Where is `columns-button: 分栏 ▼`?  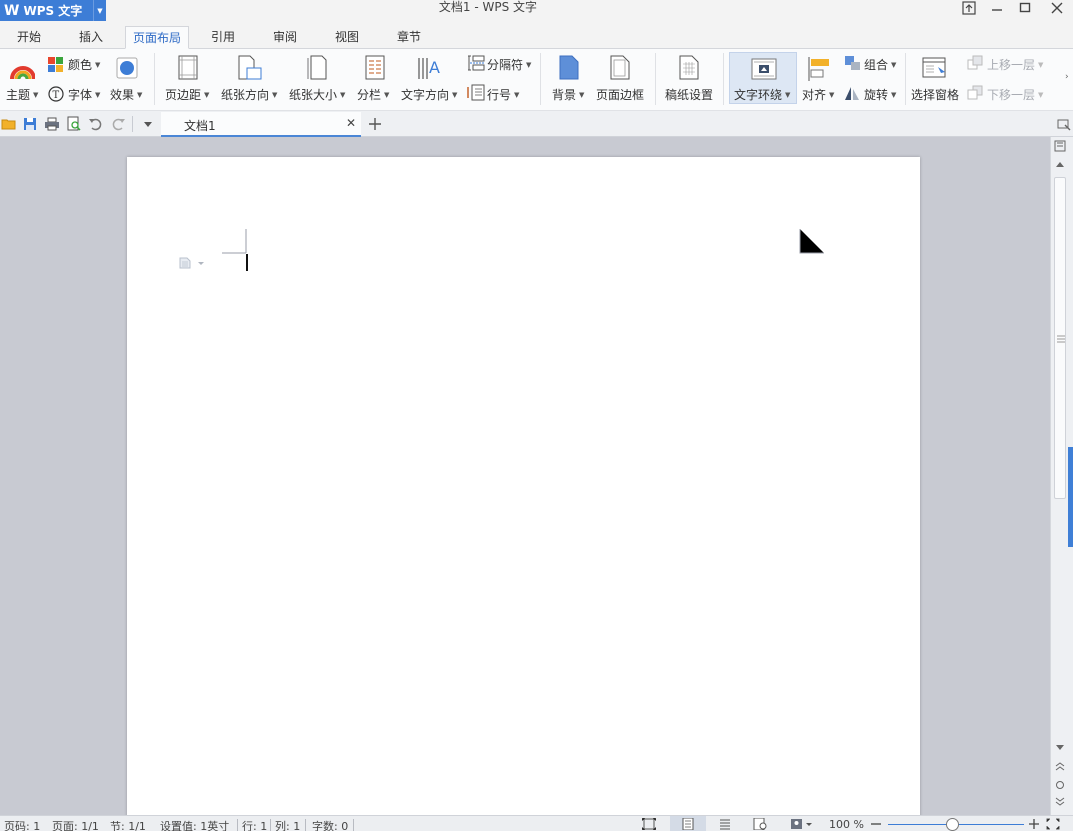 columns-button: 分栏 ▼ is located at coordinates (373, 94).